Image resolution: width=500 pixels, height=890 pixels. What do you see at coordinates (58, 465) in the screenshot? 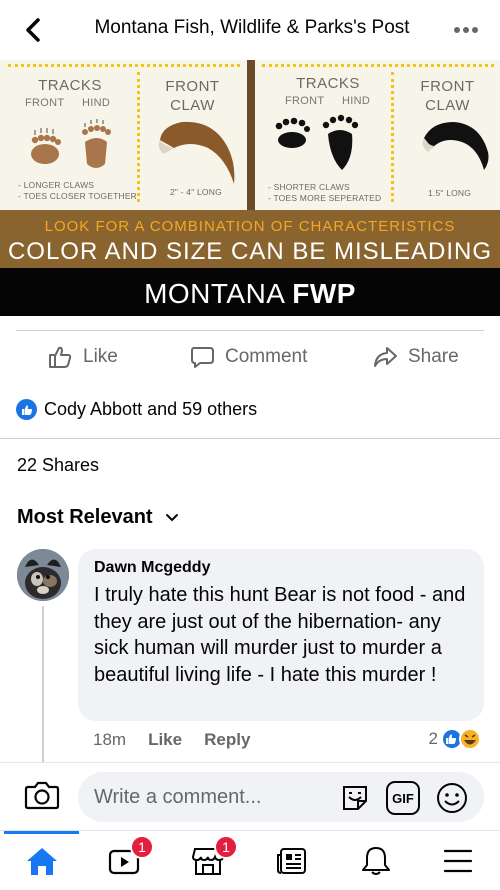
I see `shares-count: 22 Shares` at bounding box center [58, 465].